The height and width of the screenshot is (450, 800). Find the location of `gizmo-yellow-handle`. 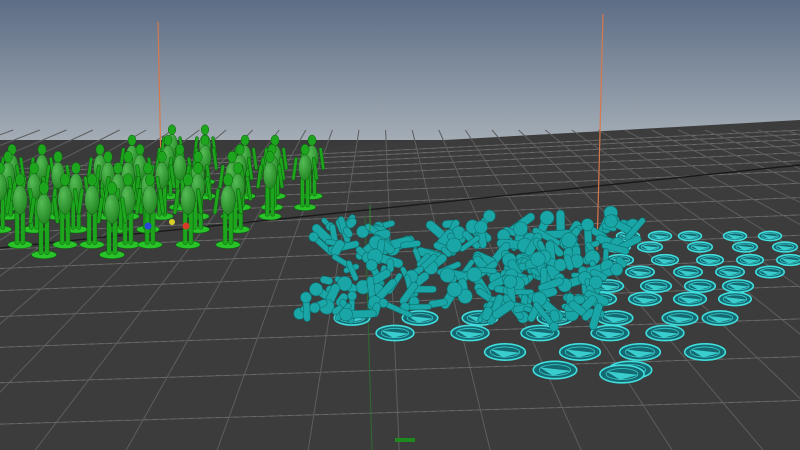

gizmo-yellow-handle is located at coordinates (172, 222).